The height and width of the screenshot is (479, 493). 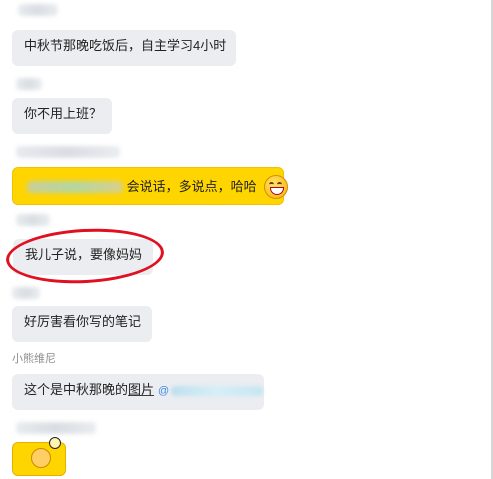 I want to click on message-text: 中秋节那晚吃饭后，自主学习4小时, so click(x=125, y=45).